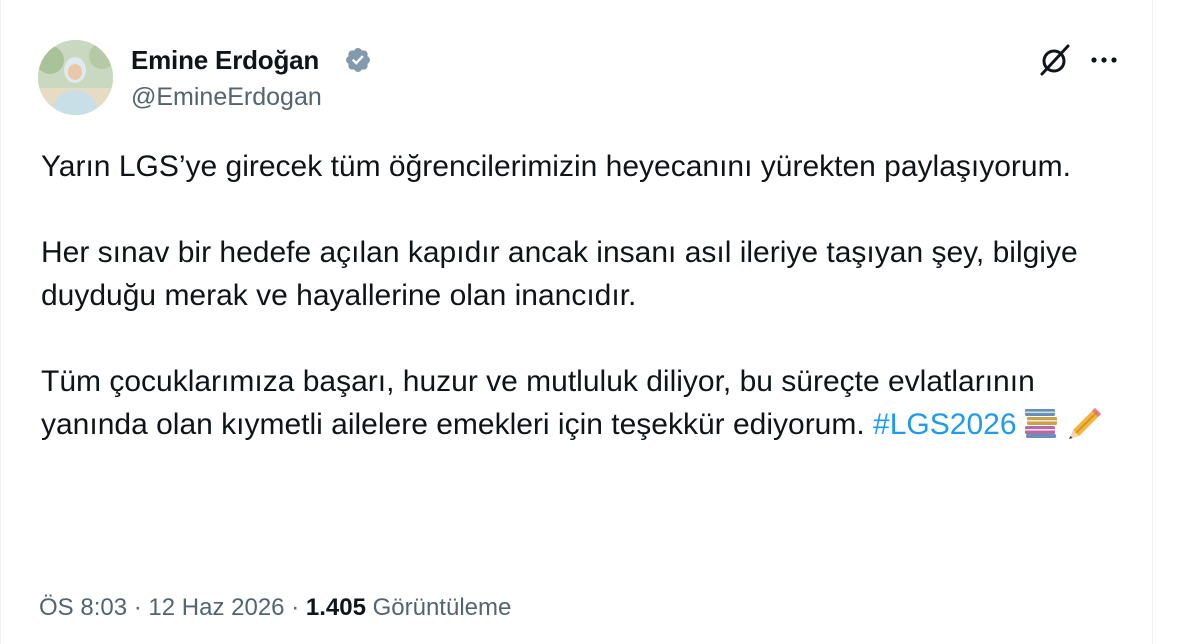 This screenshot has height=644, width=1200. Describe the element at coordinates (226, 97) in the screenshot. I see `author-handle: @EmineErdogan` at that location.